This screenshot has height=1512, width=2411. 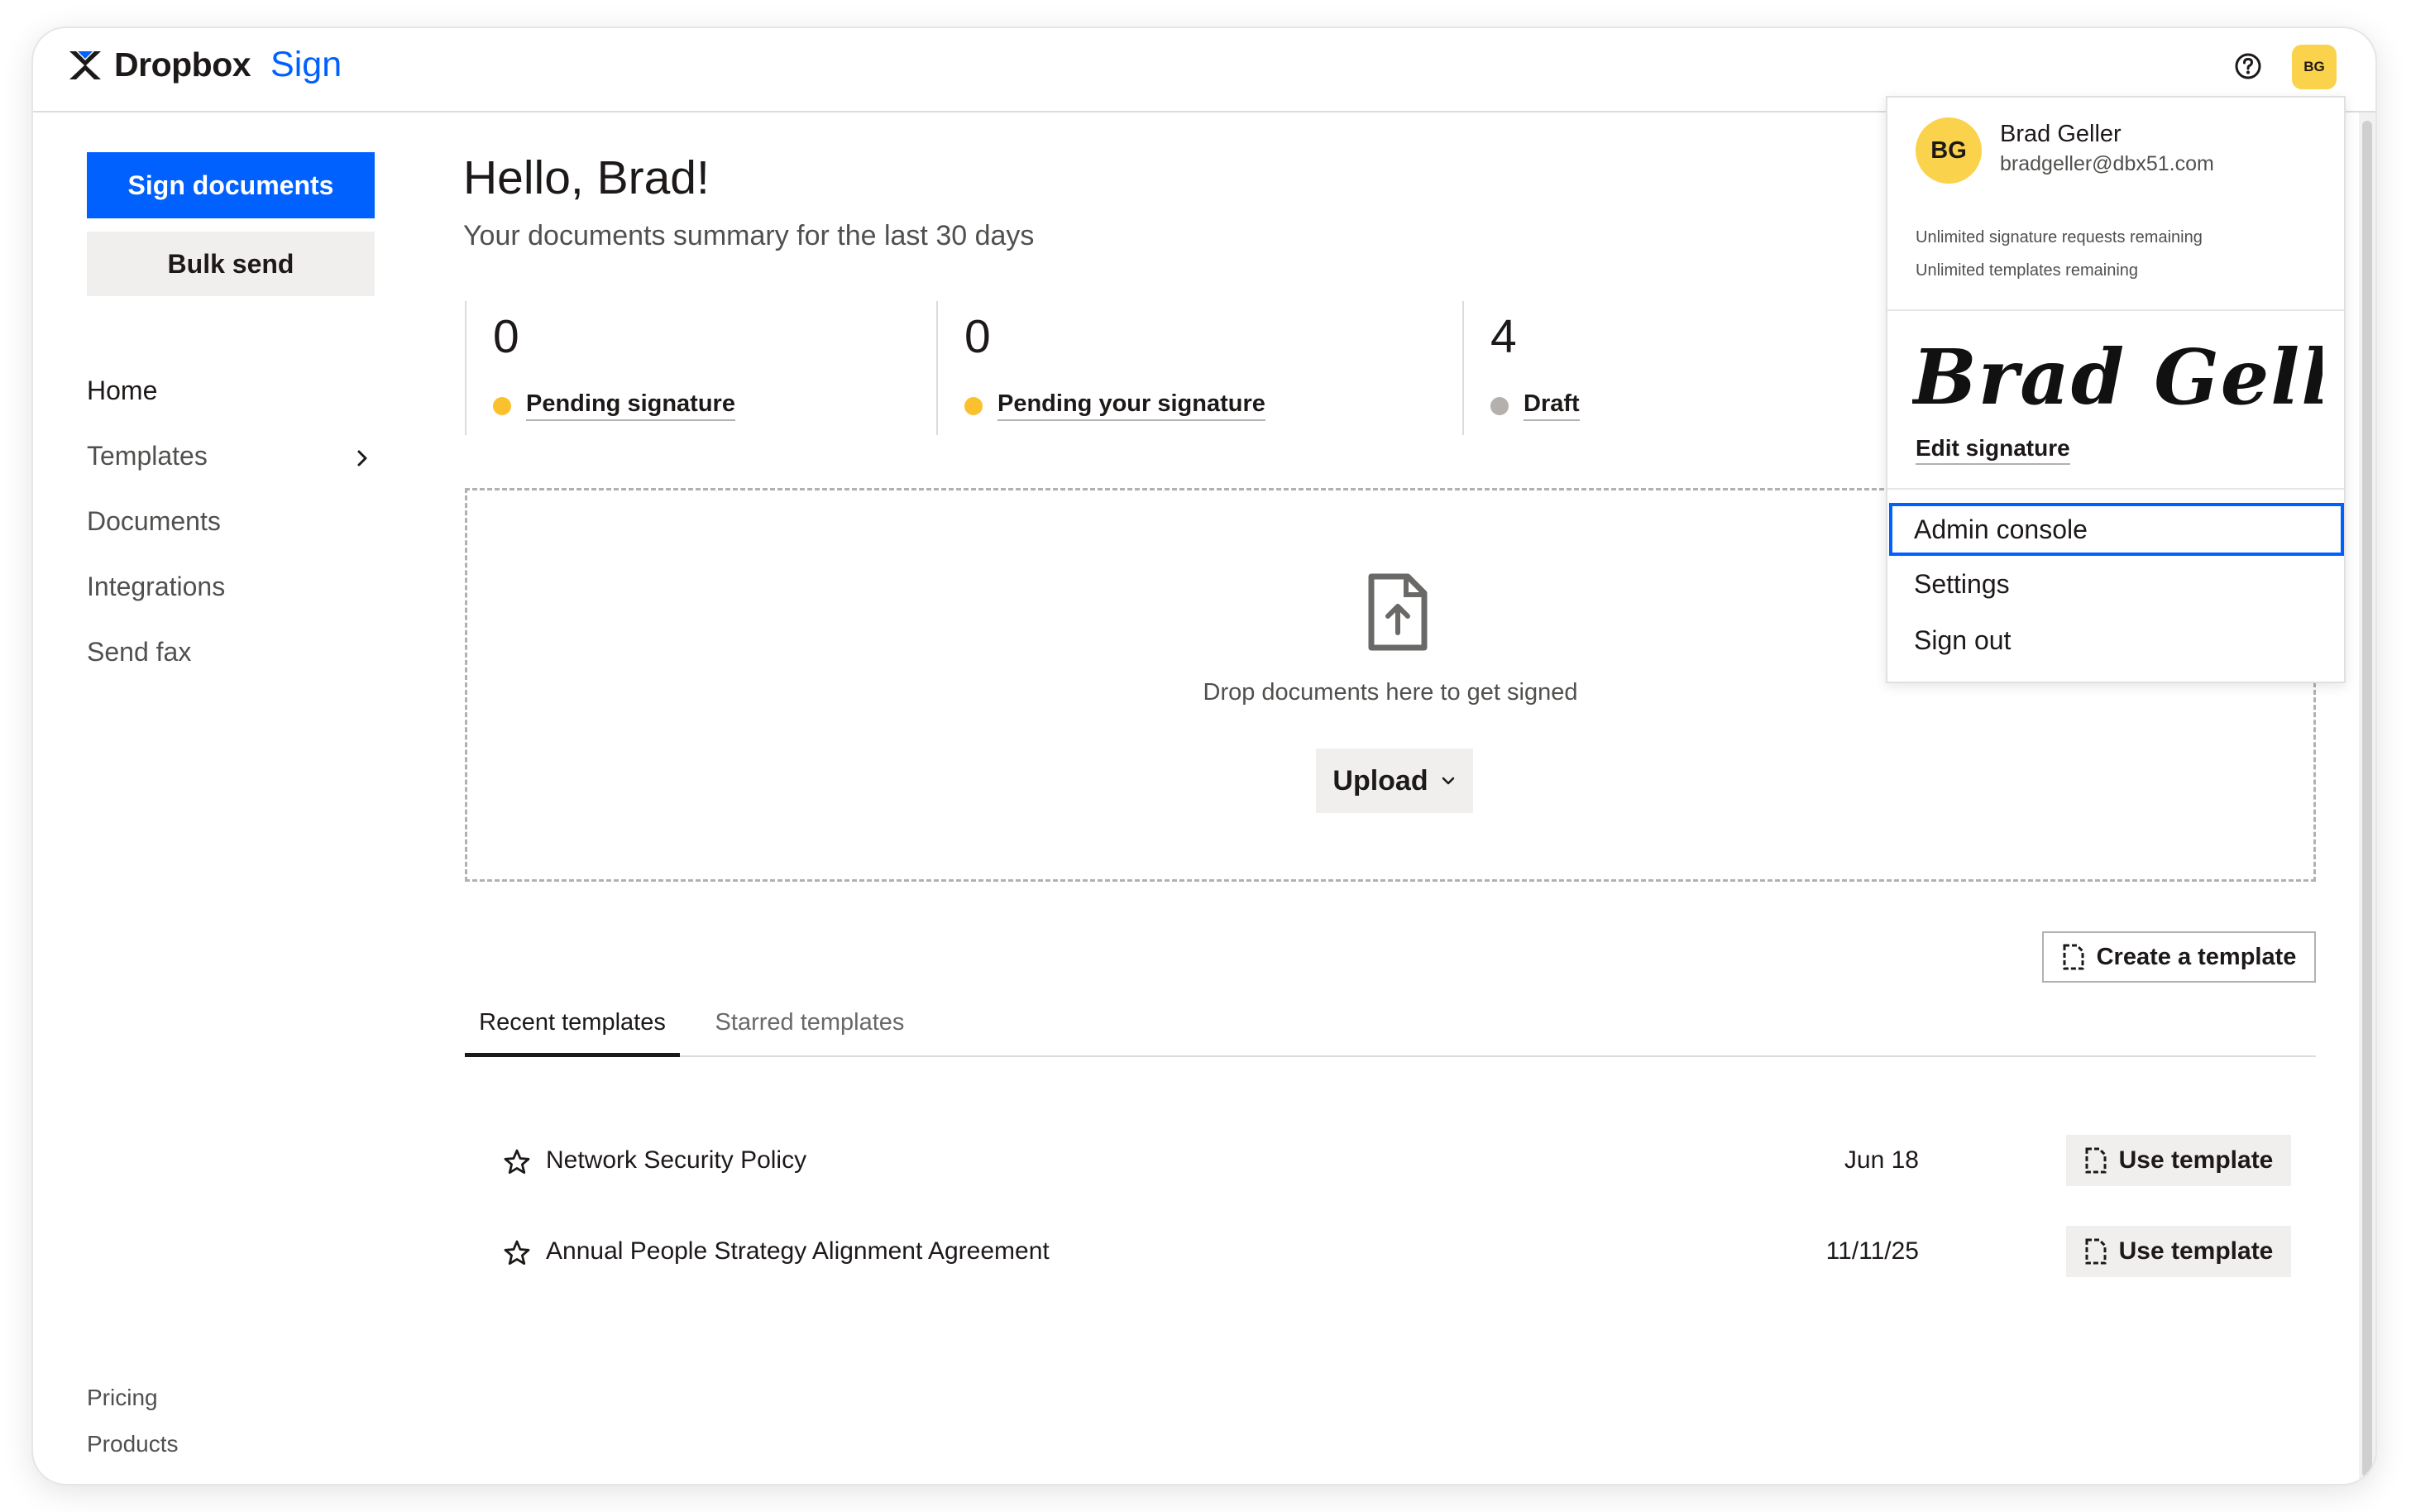 What do you see at coordinates (1380, 780) in the screenshot?
I see `upload-button-label: Upload` at bounding box center [1380, 780].